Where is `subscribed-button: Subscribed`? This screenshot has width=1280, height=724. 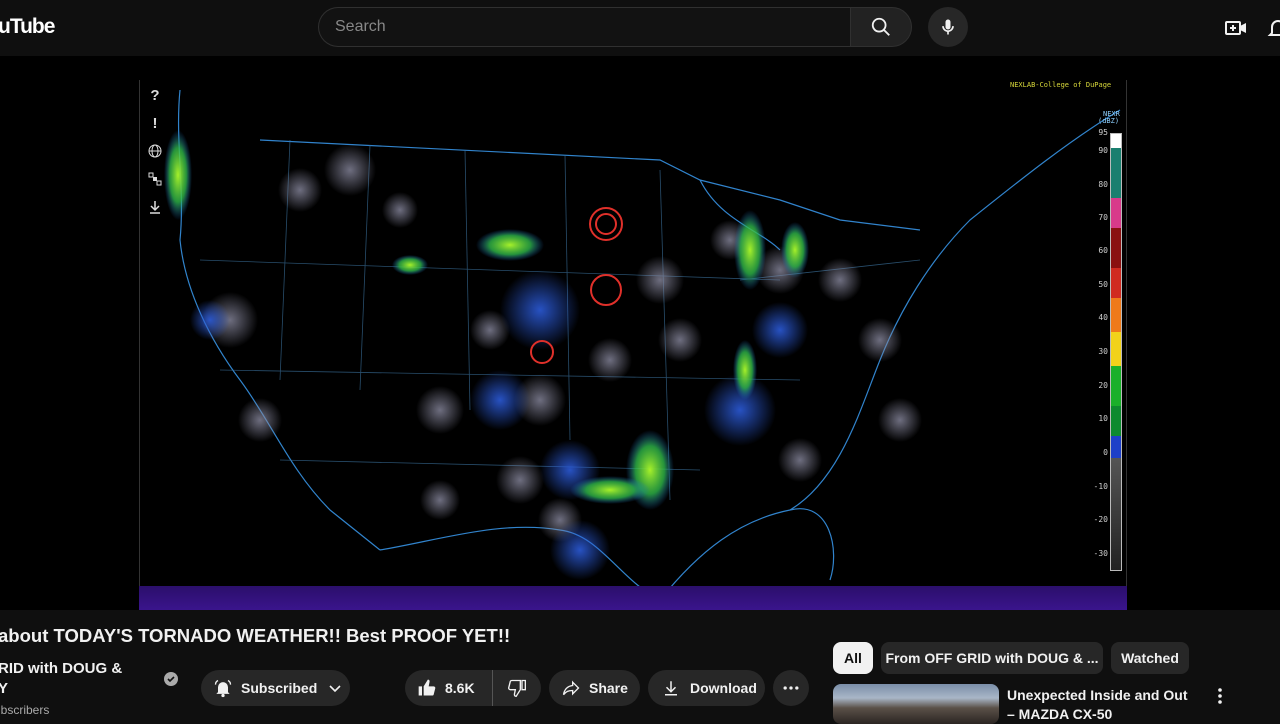
subscribed-button: Subscribed is located at coordinates (275, 688).